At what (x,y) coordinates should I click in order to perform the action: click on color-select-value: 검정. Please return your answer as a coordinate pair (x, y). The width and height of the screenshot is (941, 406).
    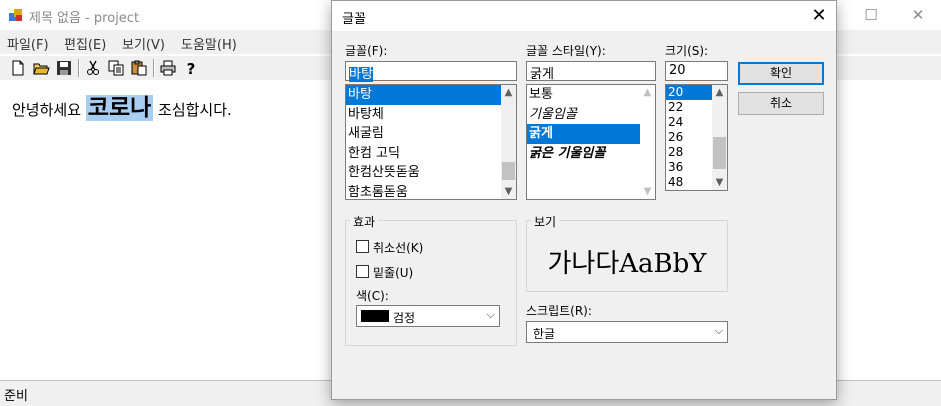
    Looking at the image, I should click on (404, 318).